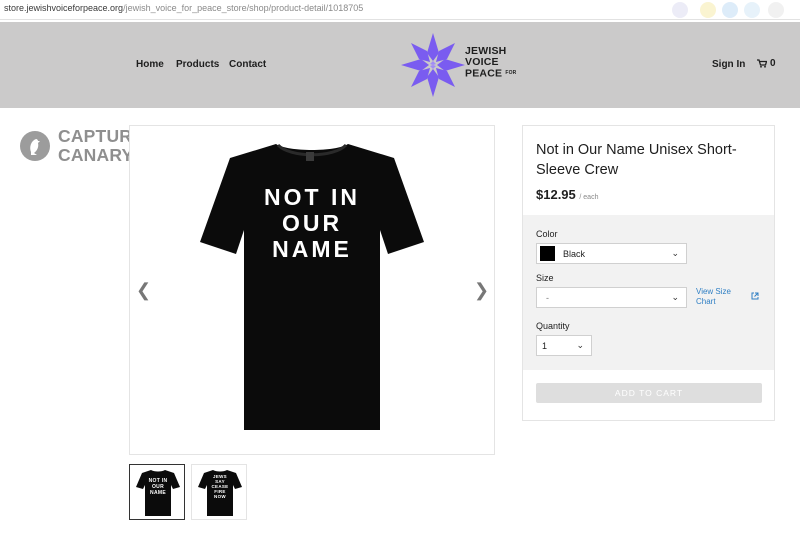 The height and width of the screenshot is (537, 800). Describe the element at coordinates (35, 146) in the screenshot. I see `bird-icon` at that location.